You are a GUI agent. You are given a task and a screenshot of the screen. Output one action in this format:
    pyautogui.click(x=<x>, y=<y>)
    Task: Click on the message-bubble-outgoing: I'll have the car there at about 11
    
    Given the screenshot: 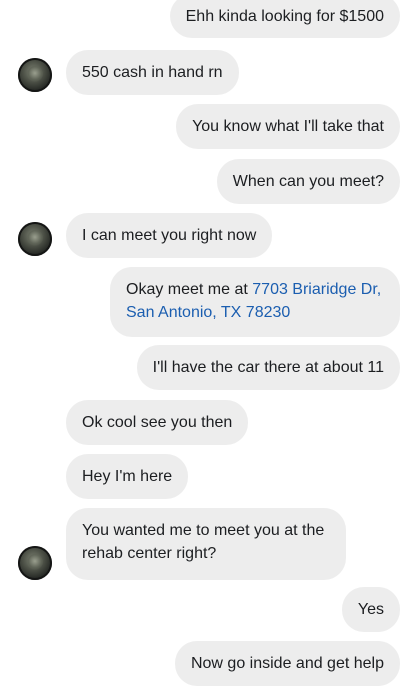 What is the action you would take?
    pyautogui.click(x=268, y=367)
    